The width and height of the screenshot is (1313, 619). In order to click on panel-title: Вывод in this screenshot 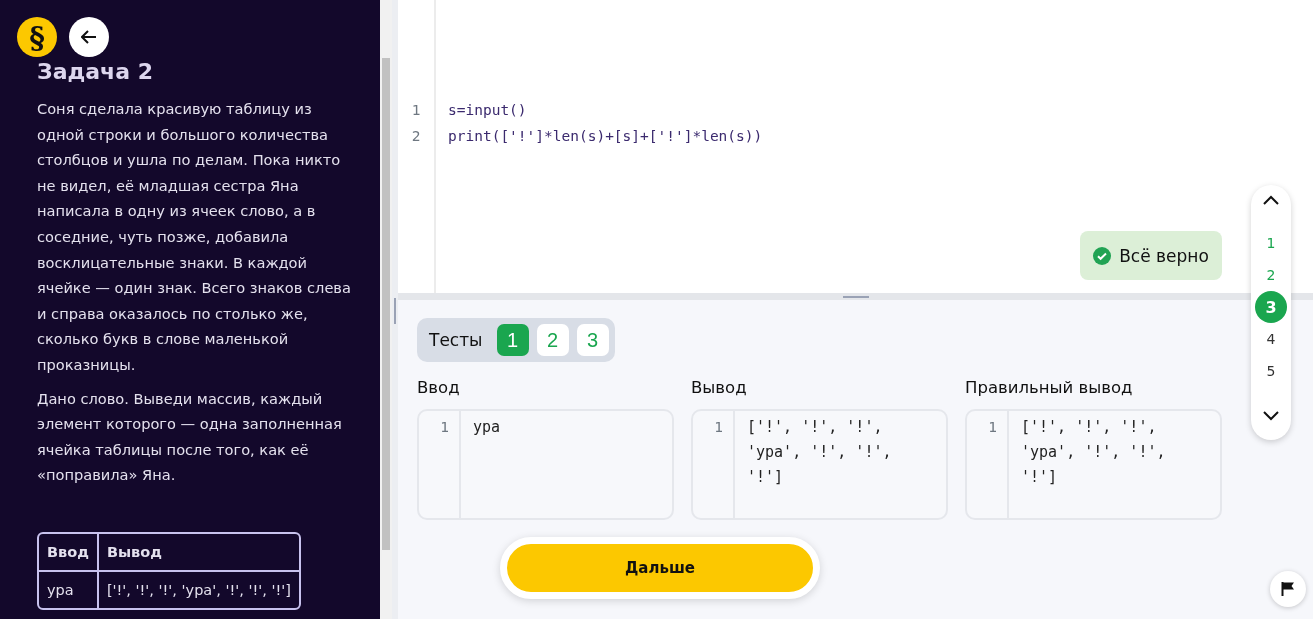, I will do `click(719, 387)`.